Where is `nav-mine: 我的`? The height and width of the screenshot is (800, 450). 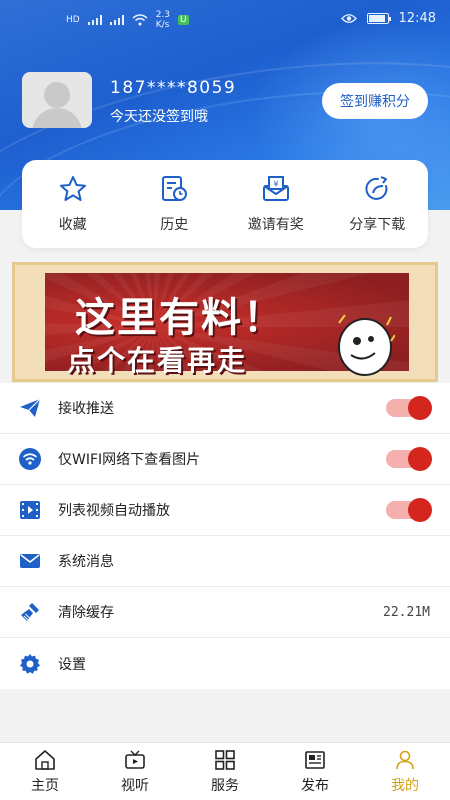
nav-mine: 我的 is located at coordinates (405, 771).